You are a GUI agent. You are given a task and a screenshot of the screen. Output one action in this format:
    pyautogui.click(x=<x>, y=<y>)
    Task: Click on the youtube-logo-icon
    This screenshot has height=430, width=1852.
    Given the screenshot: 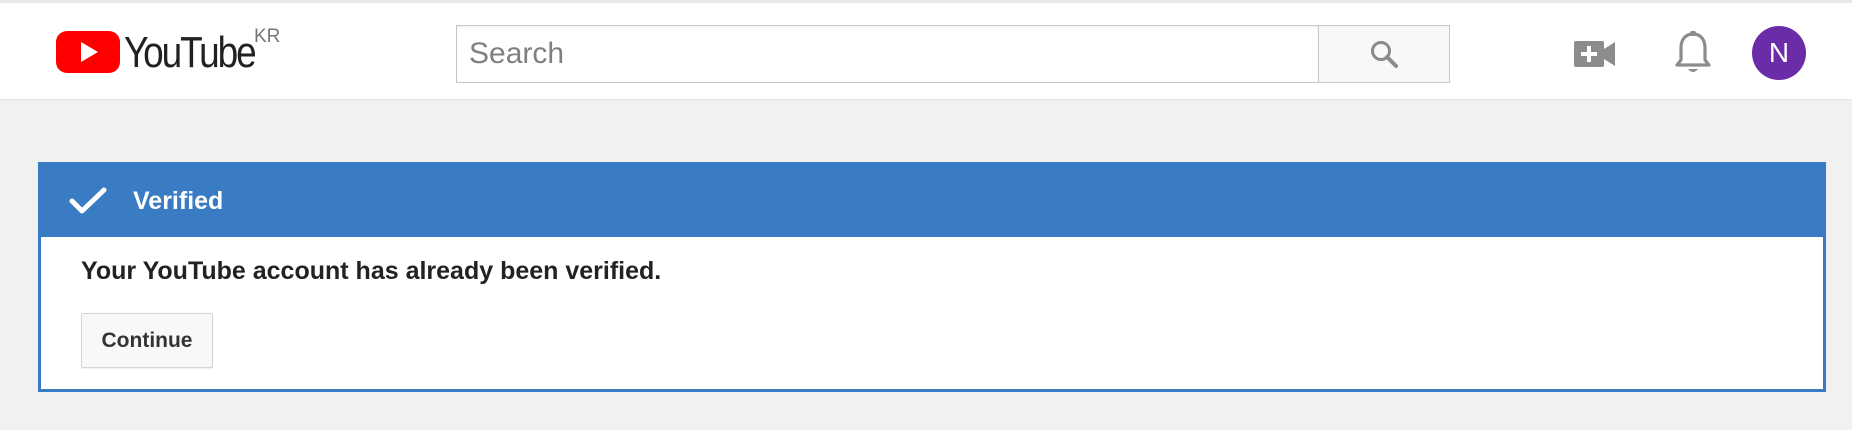 What is the action you would take?
    pyautogui.click(x=88, y=52)
    